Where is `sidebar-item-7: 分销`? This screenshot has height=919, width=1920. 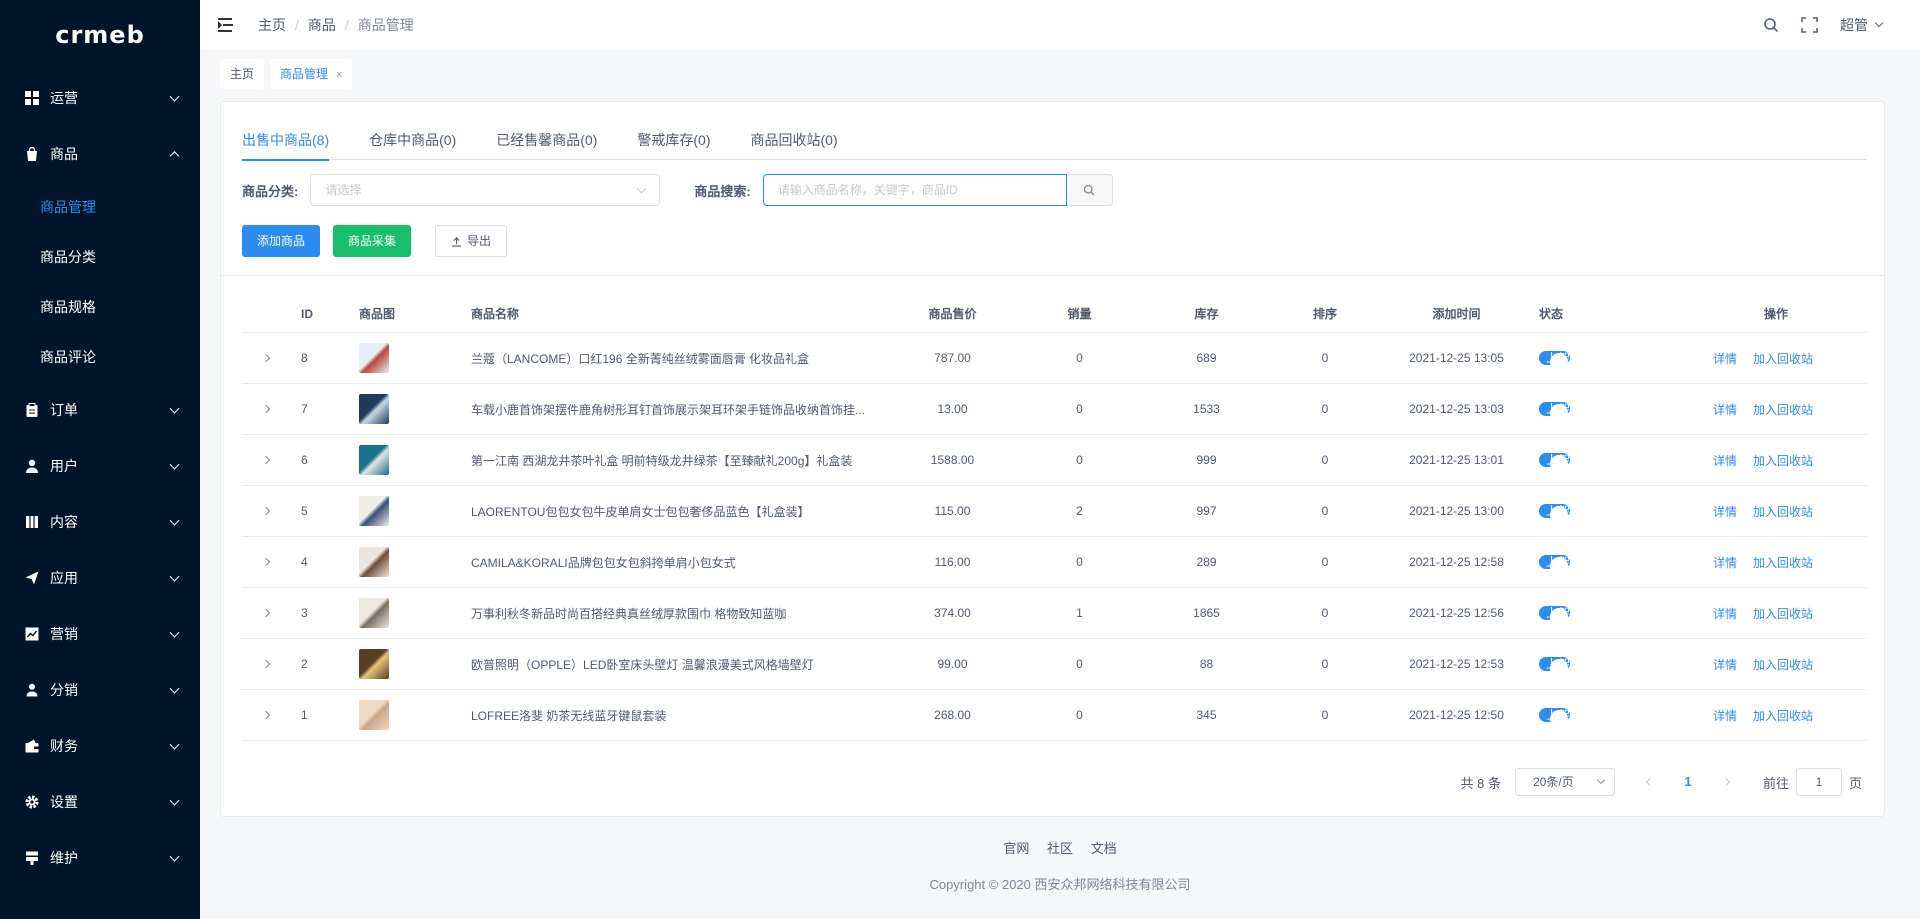
sidebar-item-7: 分销 is located at coordinates (100, 690).